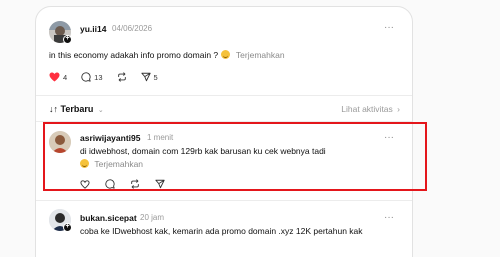 This screenshot has height=257, width=500. Describe the element at coordinates (53, 109) in the screenshot. I see `sort-arrows-icon: ↓↑` at that location.